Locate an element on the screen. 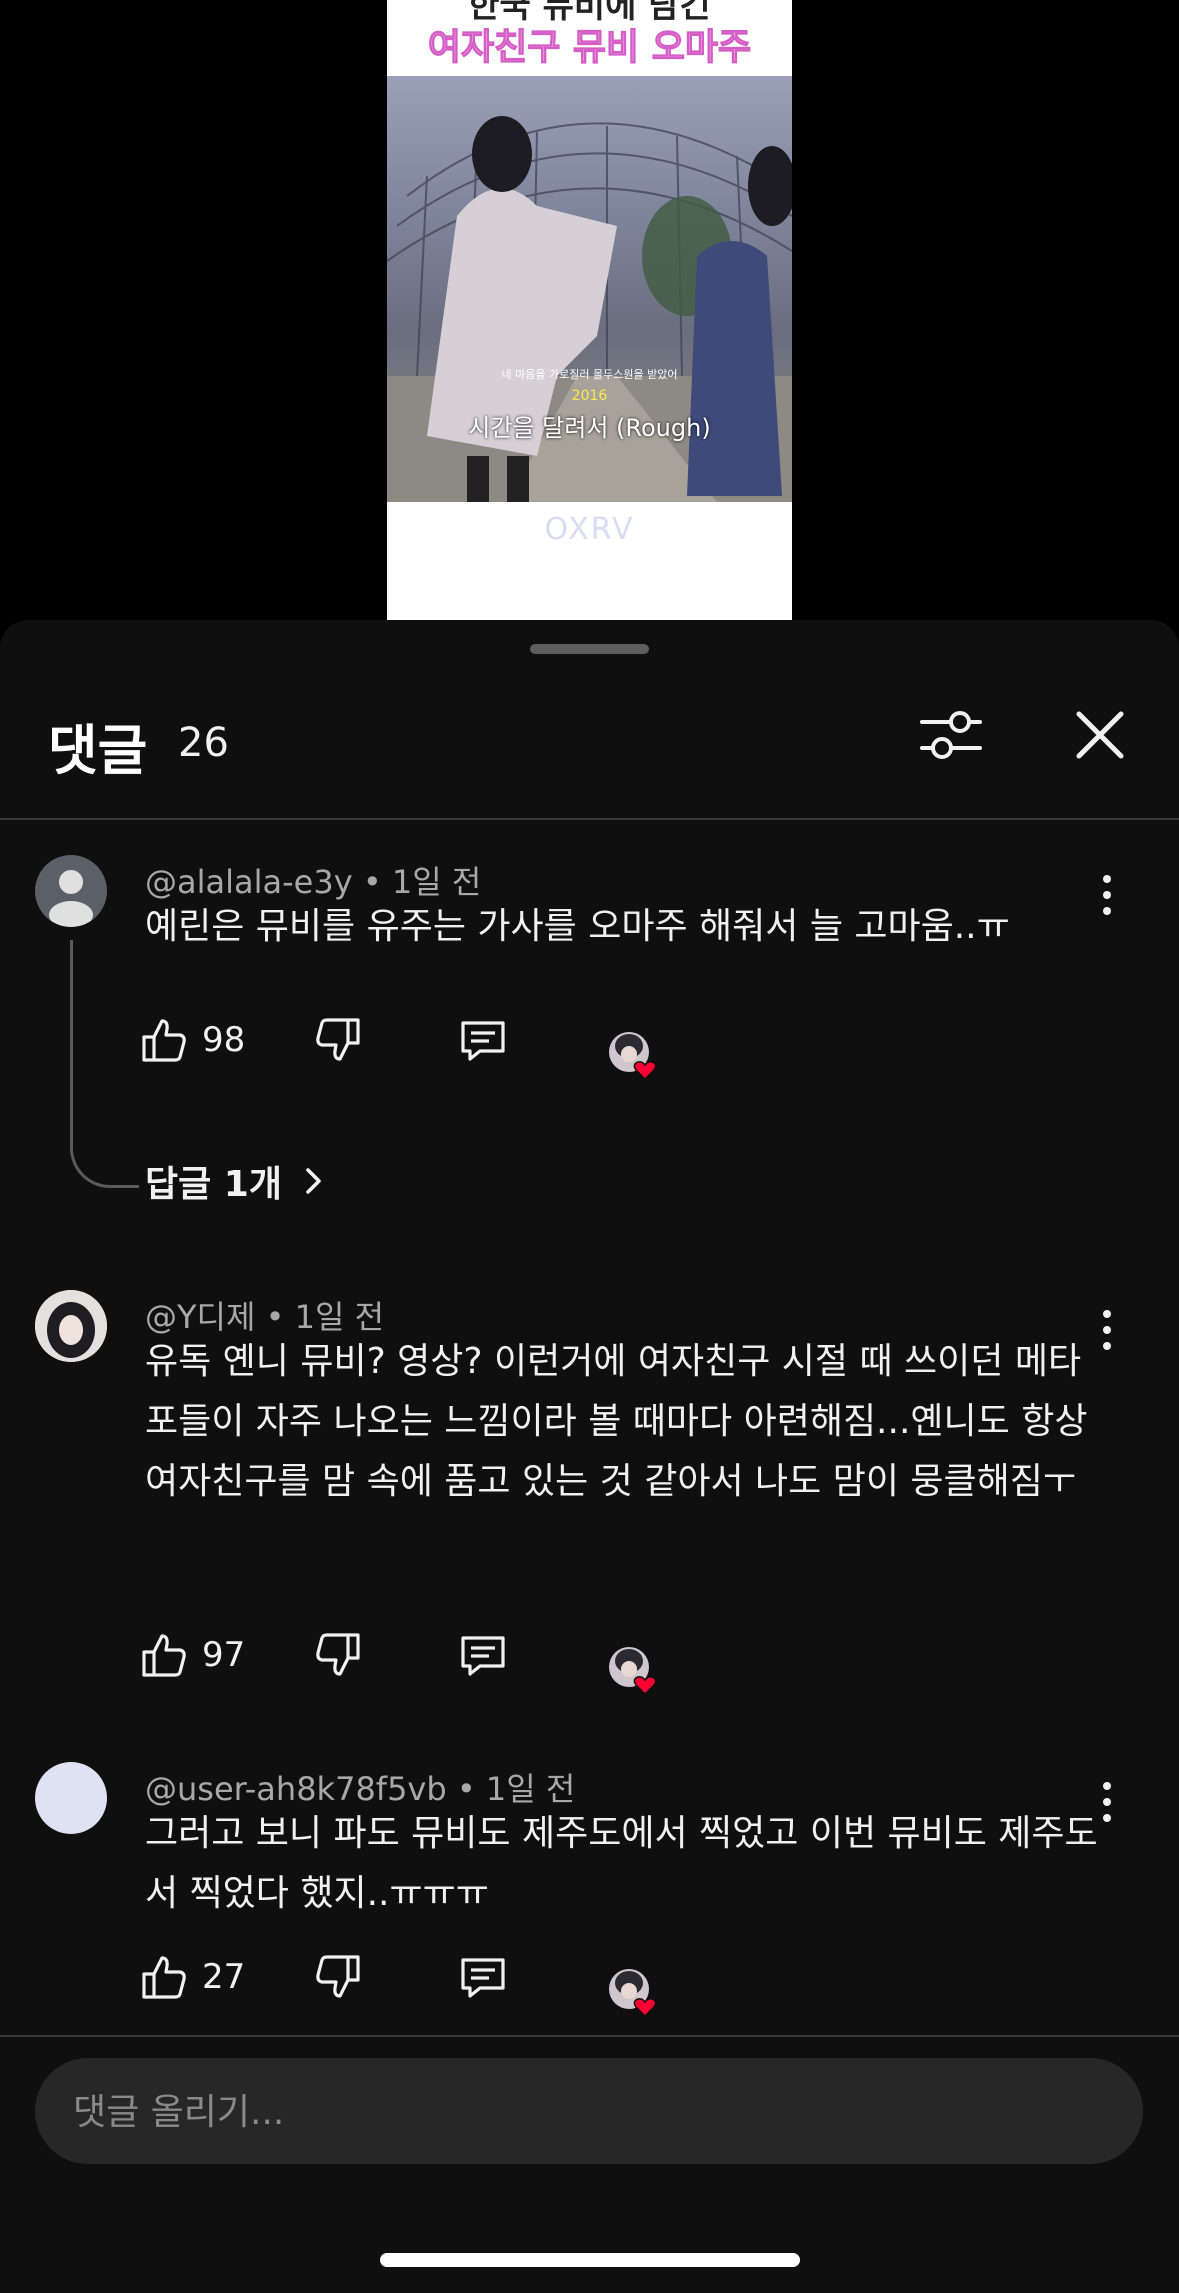  close-icon is located at coordinates (1100, 735).